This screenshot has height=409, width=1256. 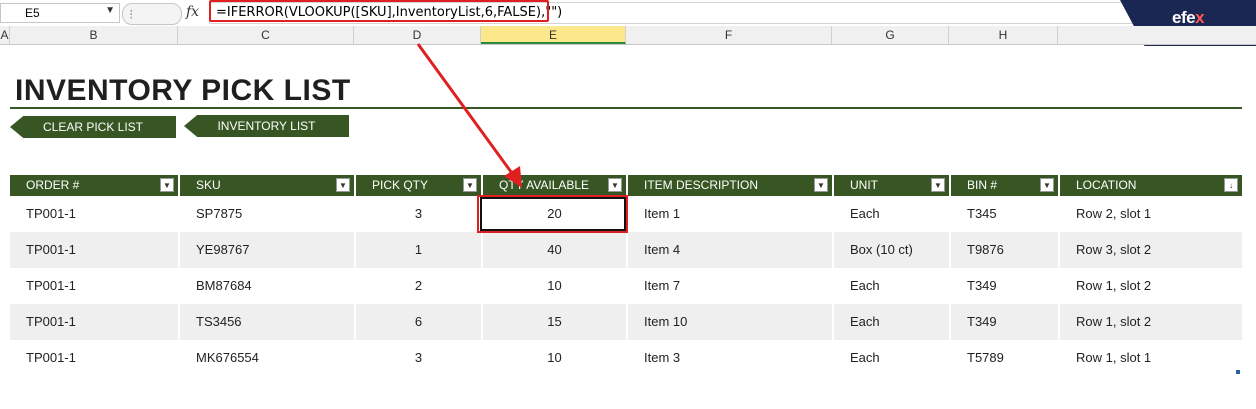 I want to click on dots-icon: ⁝, so click(x=131, y=14).